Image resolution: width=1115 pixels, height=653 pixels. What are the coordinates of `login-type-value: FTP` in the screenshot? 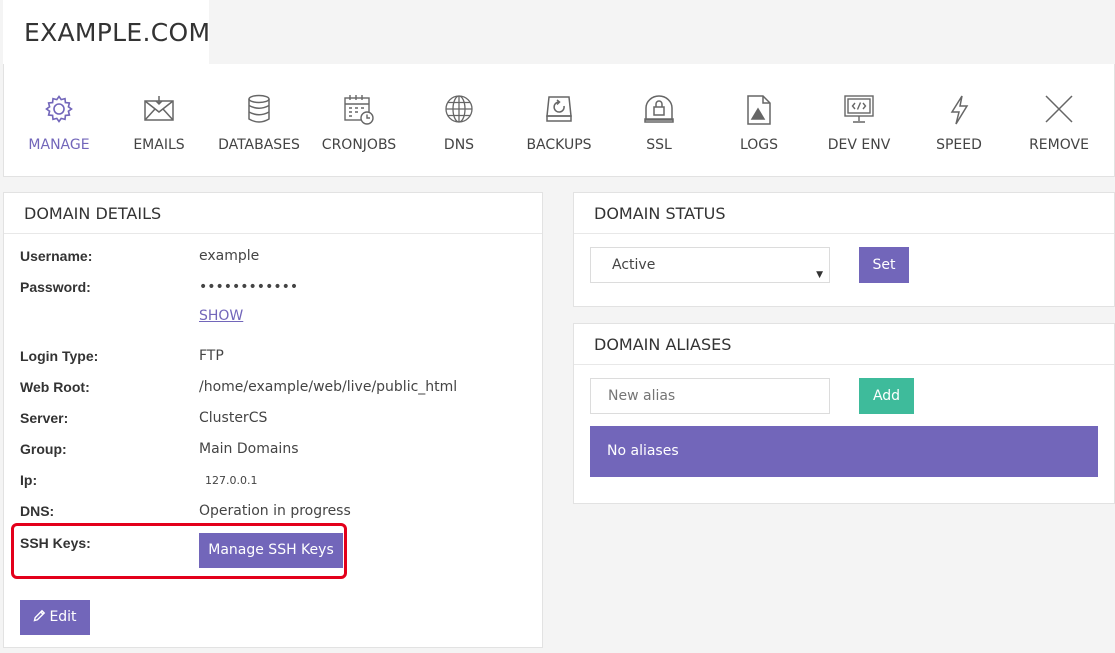 It's located at (211, 356).